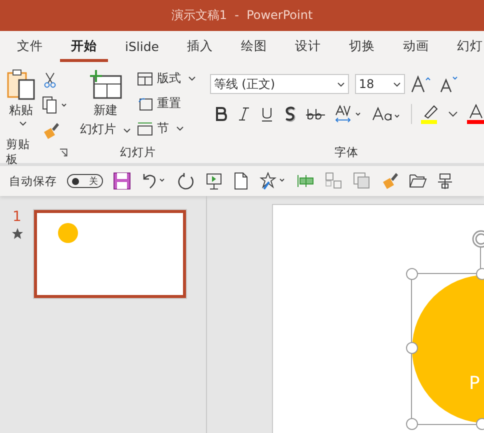  Describe the element at coordinates (362, 46) in the screenshot. I see `ribbon-tab: 切换` at that location.